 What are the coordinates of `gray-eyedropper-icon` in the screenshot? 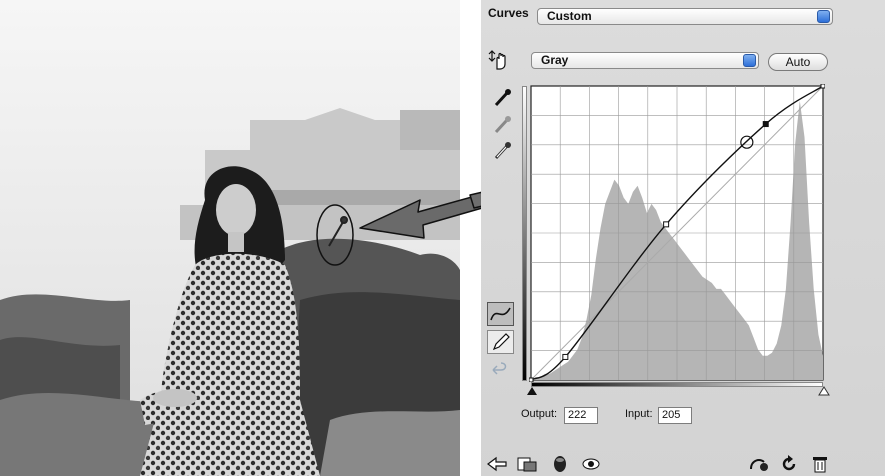 It's located at (502, 126).